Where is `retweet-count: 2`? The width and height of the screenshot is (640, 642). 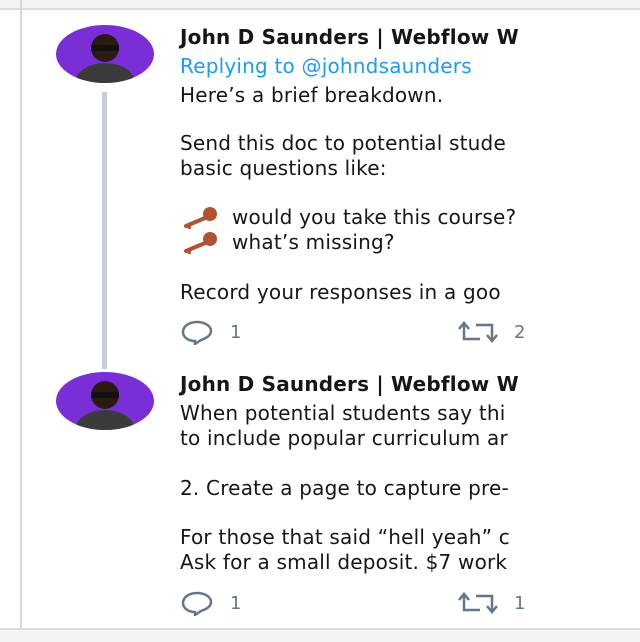
retweet-count: 2 is located at coordinates (520, 332).